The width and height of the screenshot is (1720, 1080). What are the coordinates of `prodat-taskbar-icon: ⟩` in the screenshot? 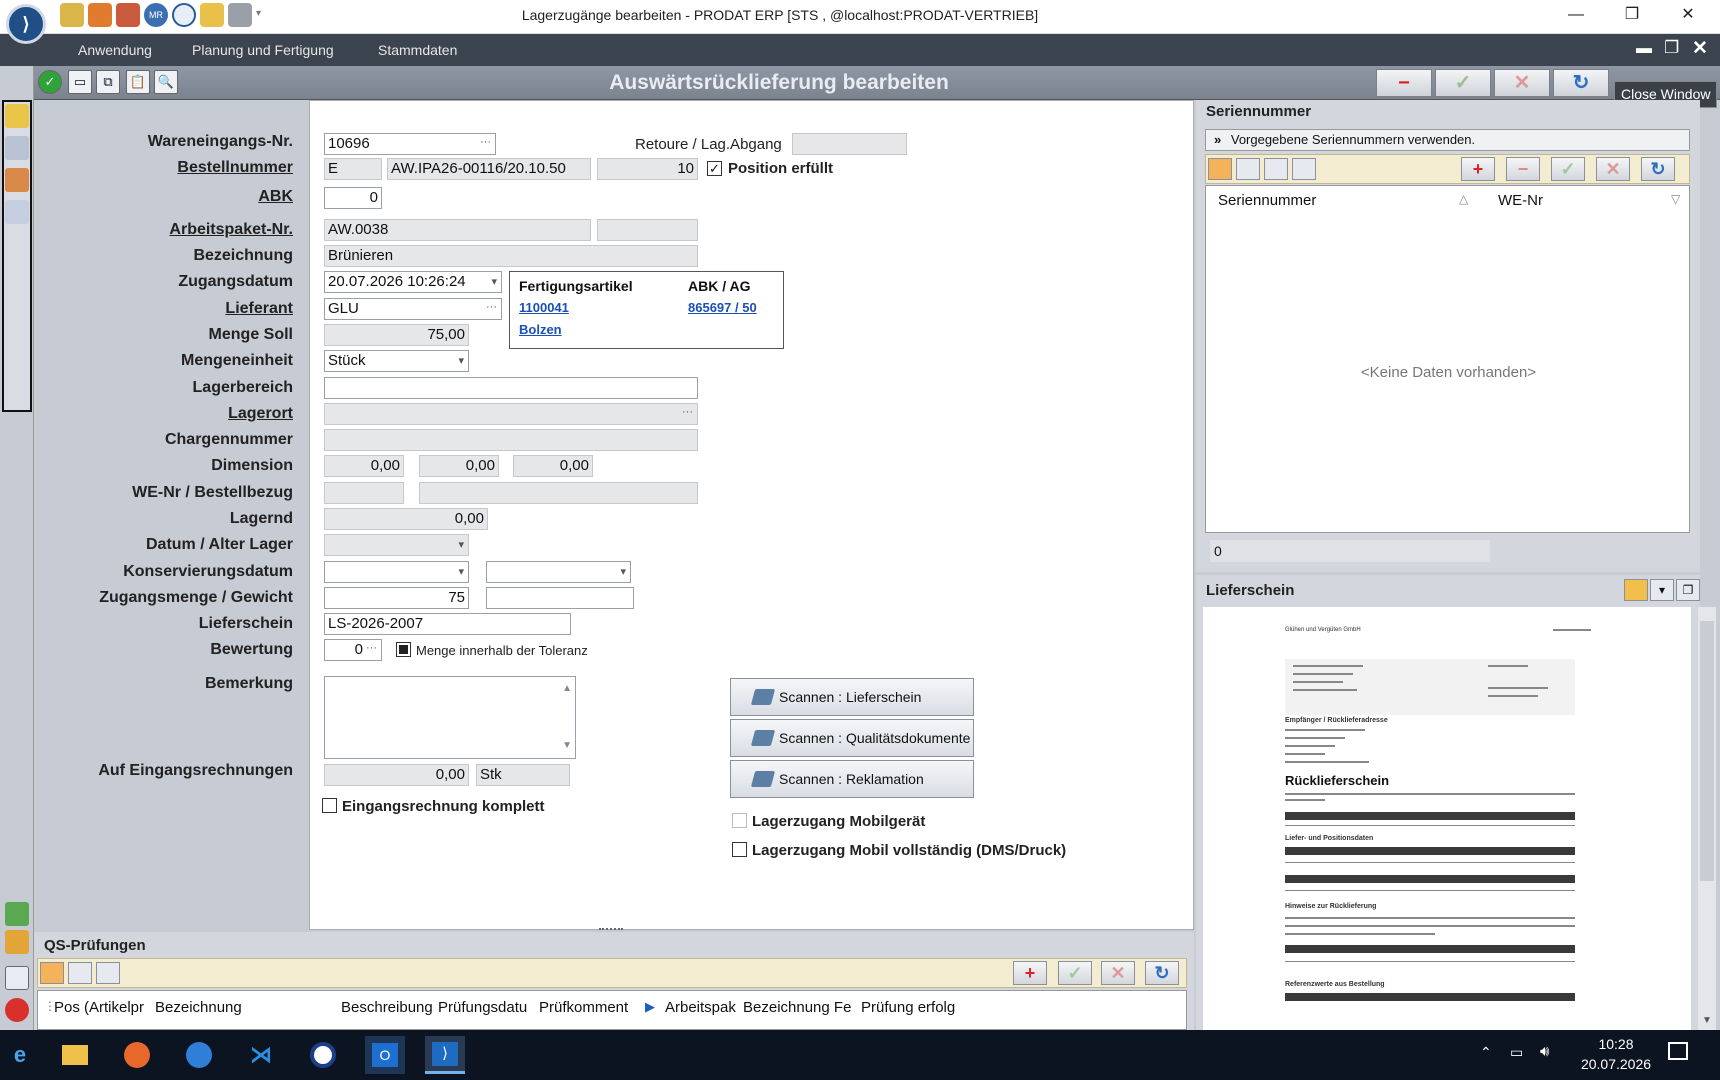 It's located at (445, 1055).